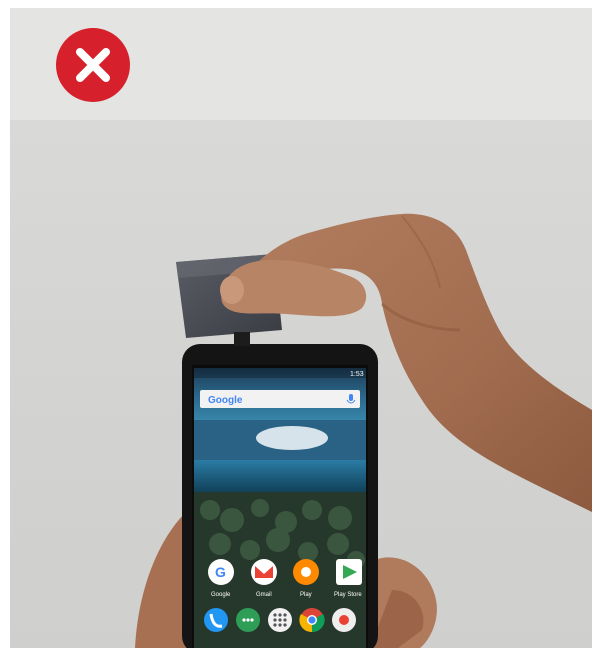 Image resolution: width=600 pixels, height=656 pixels. I want to click on phone-icon, so click(216, 620).